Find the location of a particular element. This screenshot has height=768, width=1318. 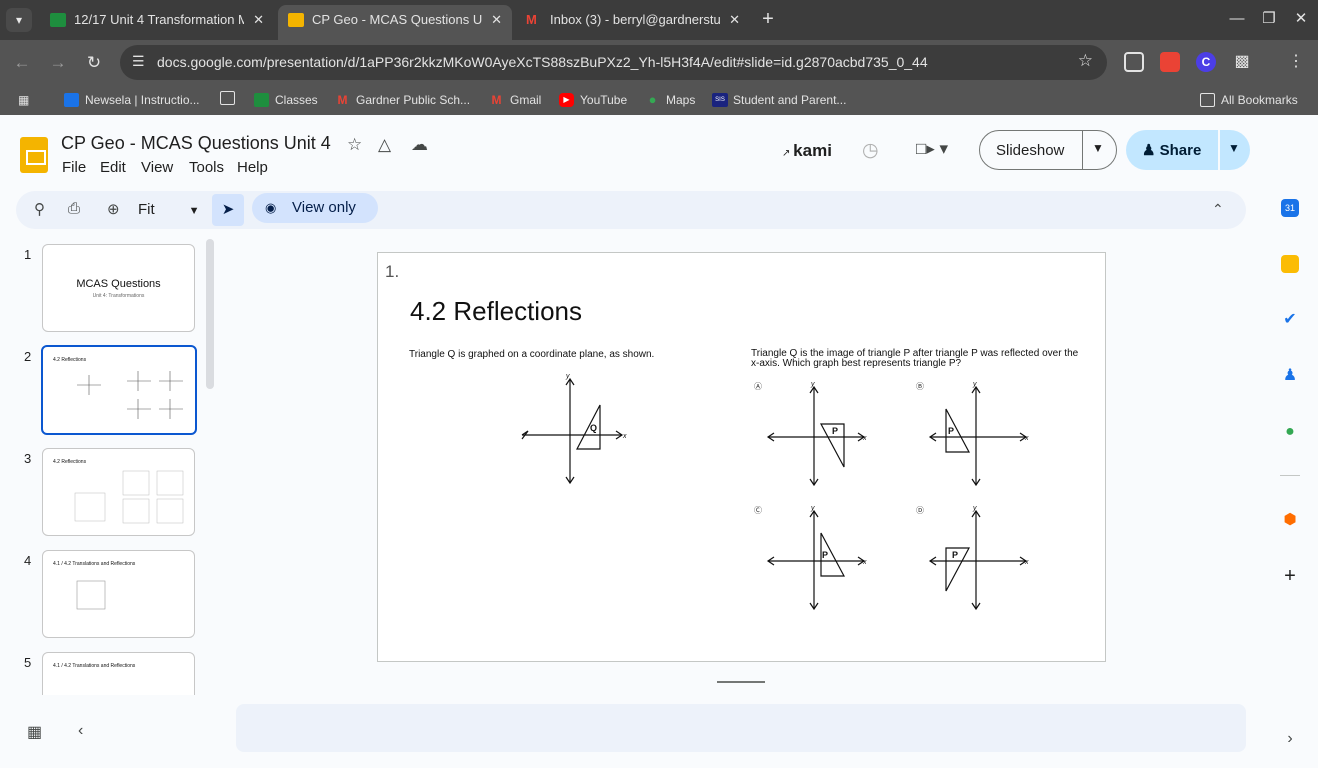

browser-tab-3: M Inbox (3) - berryl@gardnerstude ✕ is located at coordinates (633, 22).